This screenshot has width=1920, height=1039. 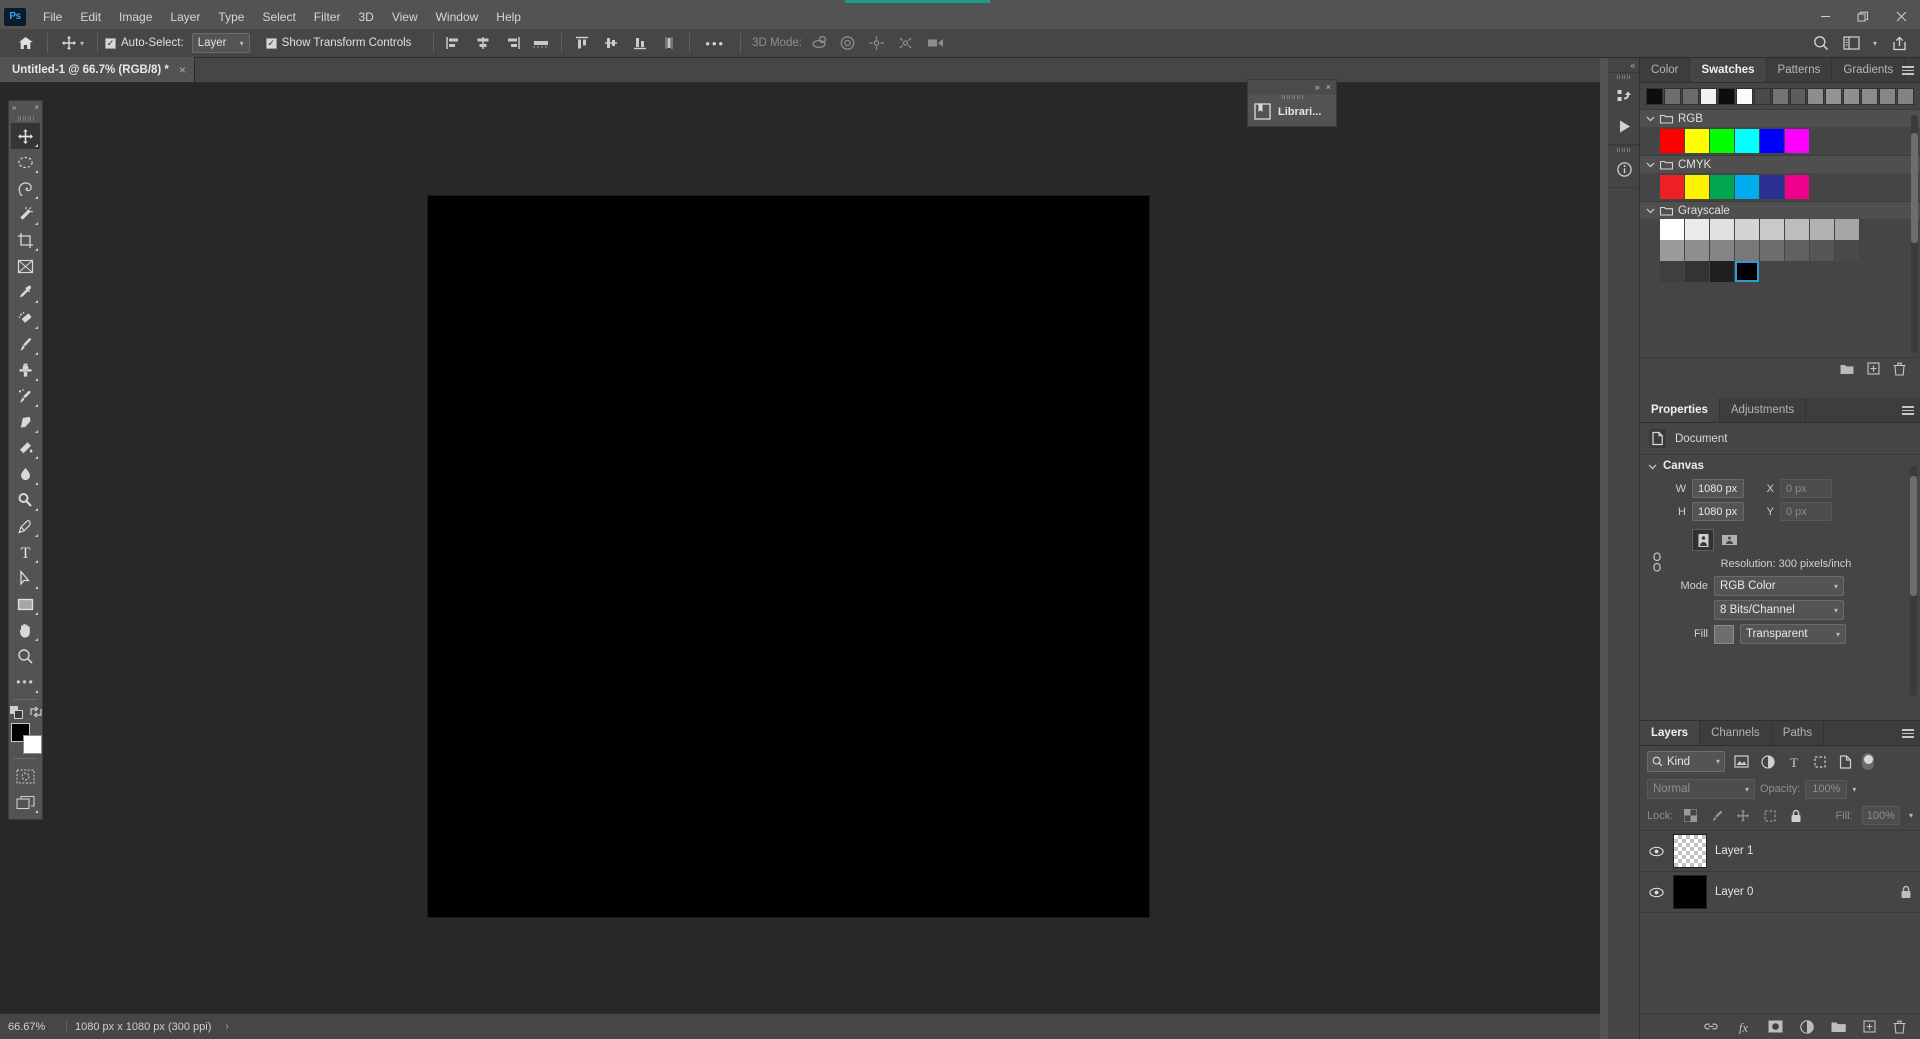 I want to click on lock-transparency-icon, so click(x=1690, y=815).